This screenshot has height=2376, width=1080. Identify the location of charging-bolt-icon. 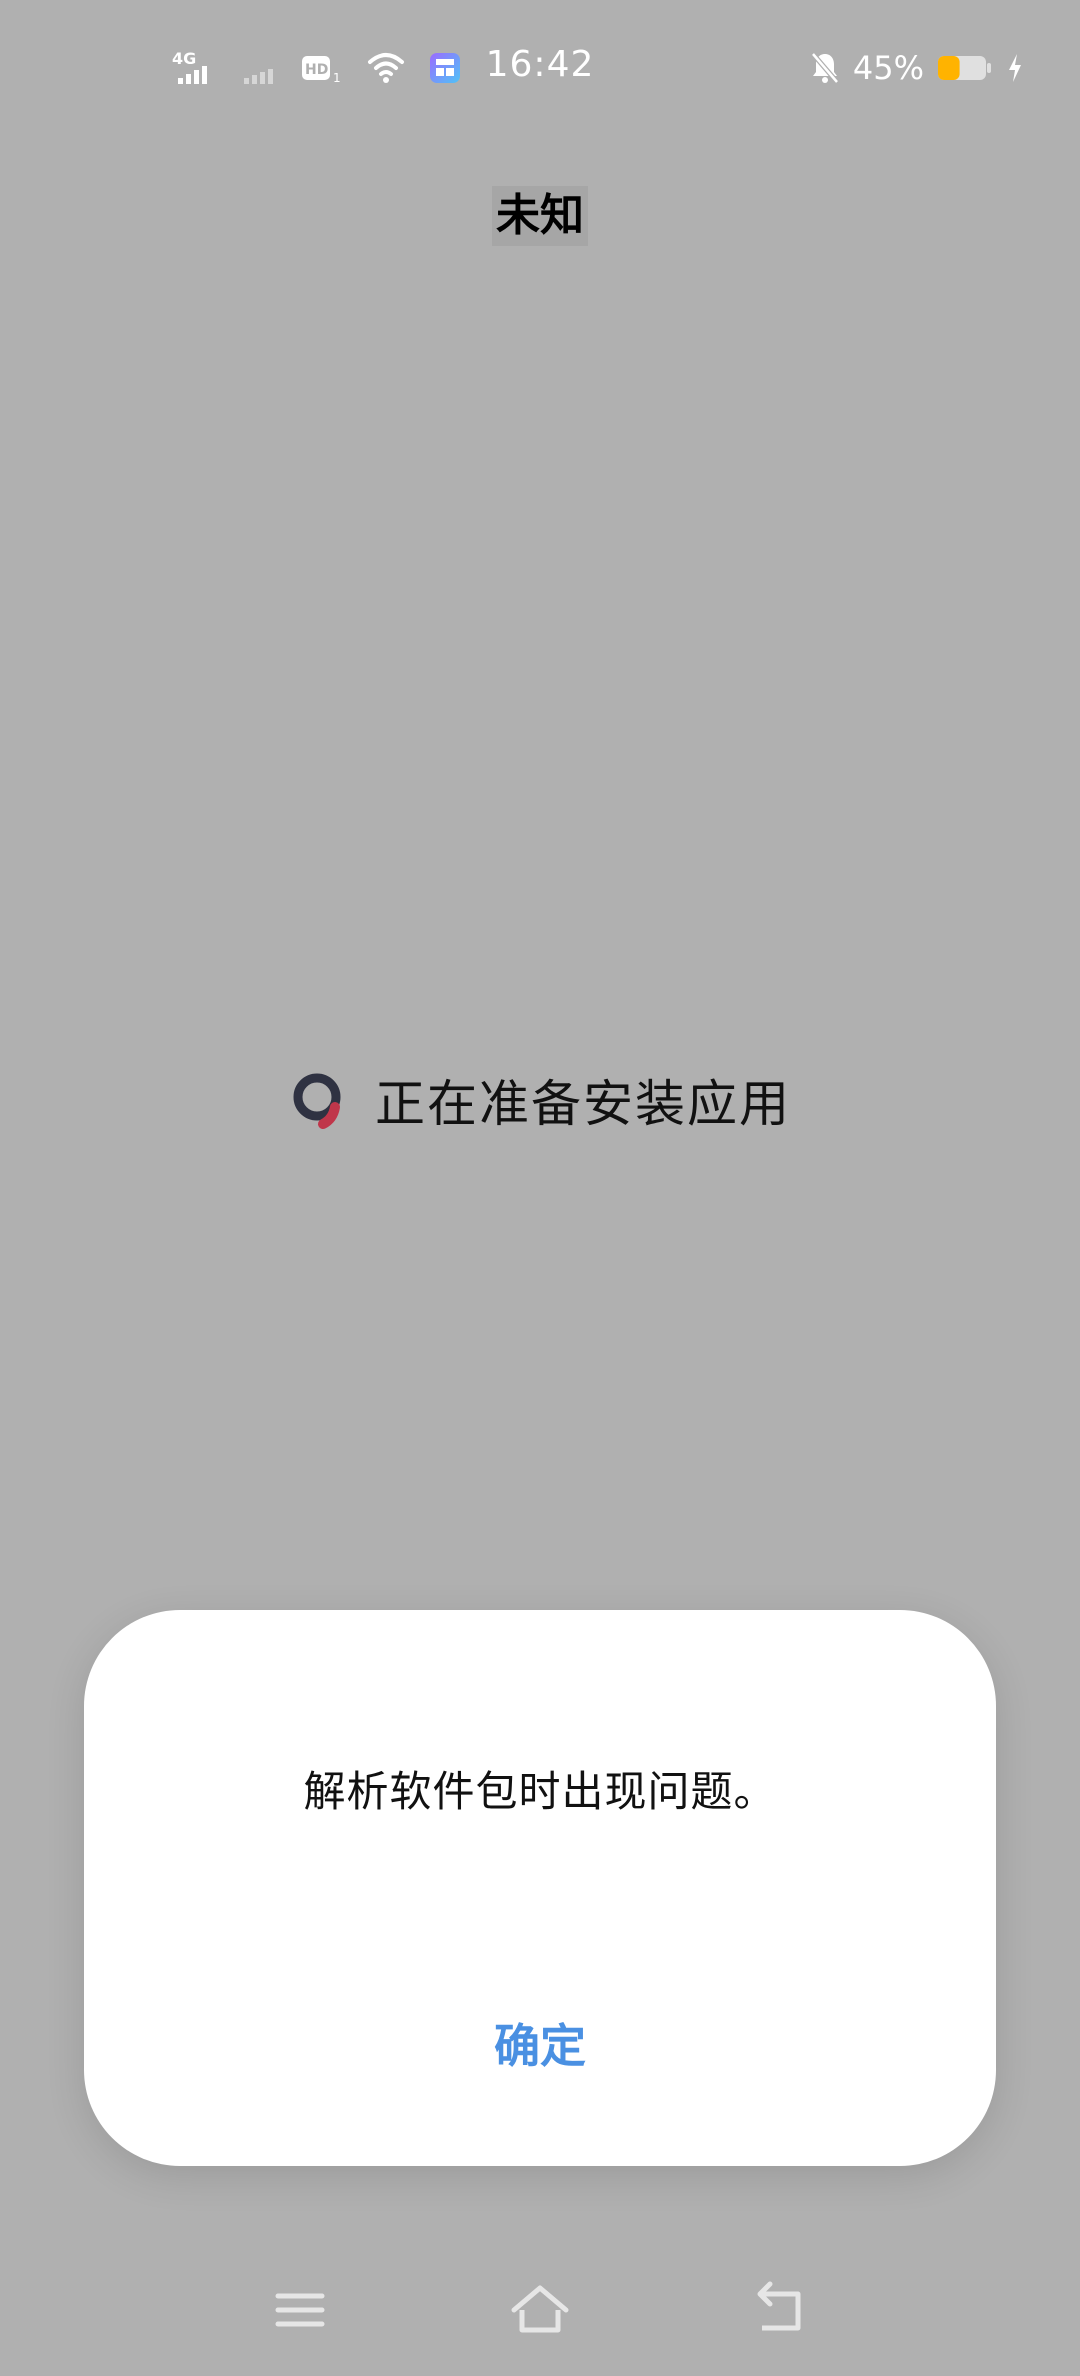
(1015, 68).